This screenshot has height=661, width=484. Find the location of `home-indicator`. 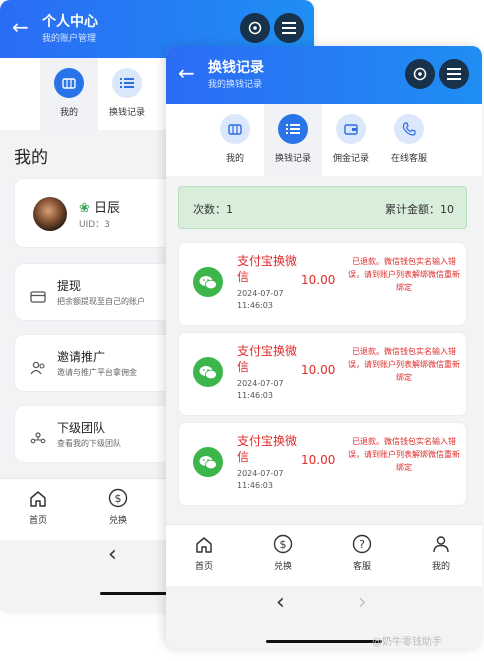

home-indicator is located at coordinates (324, 641).